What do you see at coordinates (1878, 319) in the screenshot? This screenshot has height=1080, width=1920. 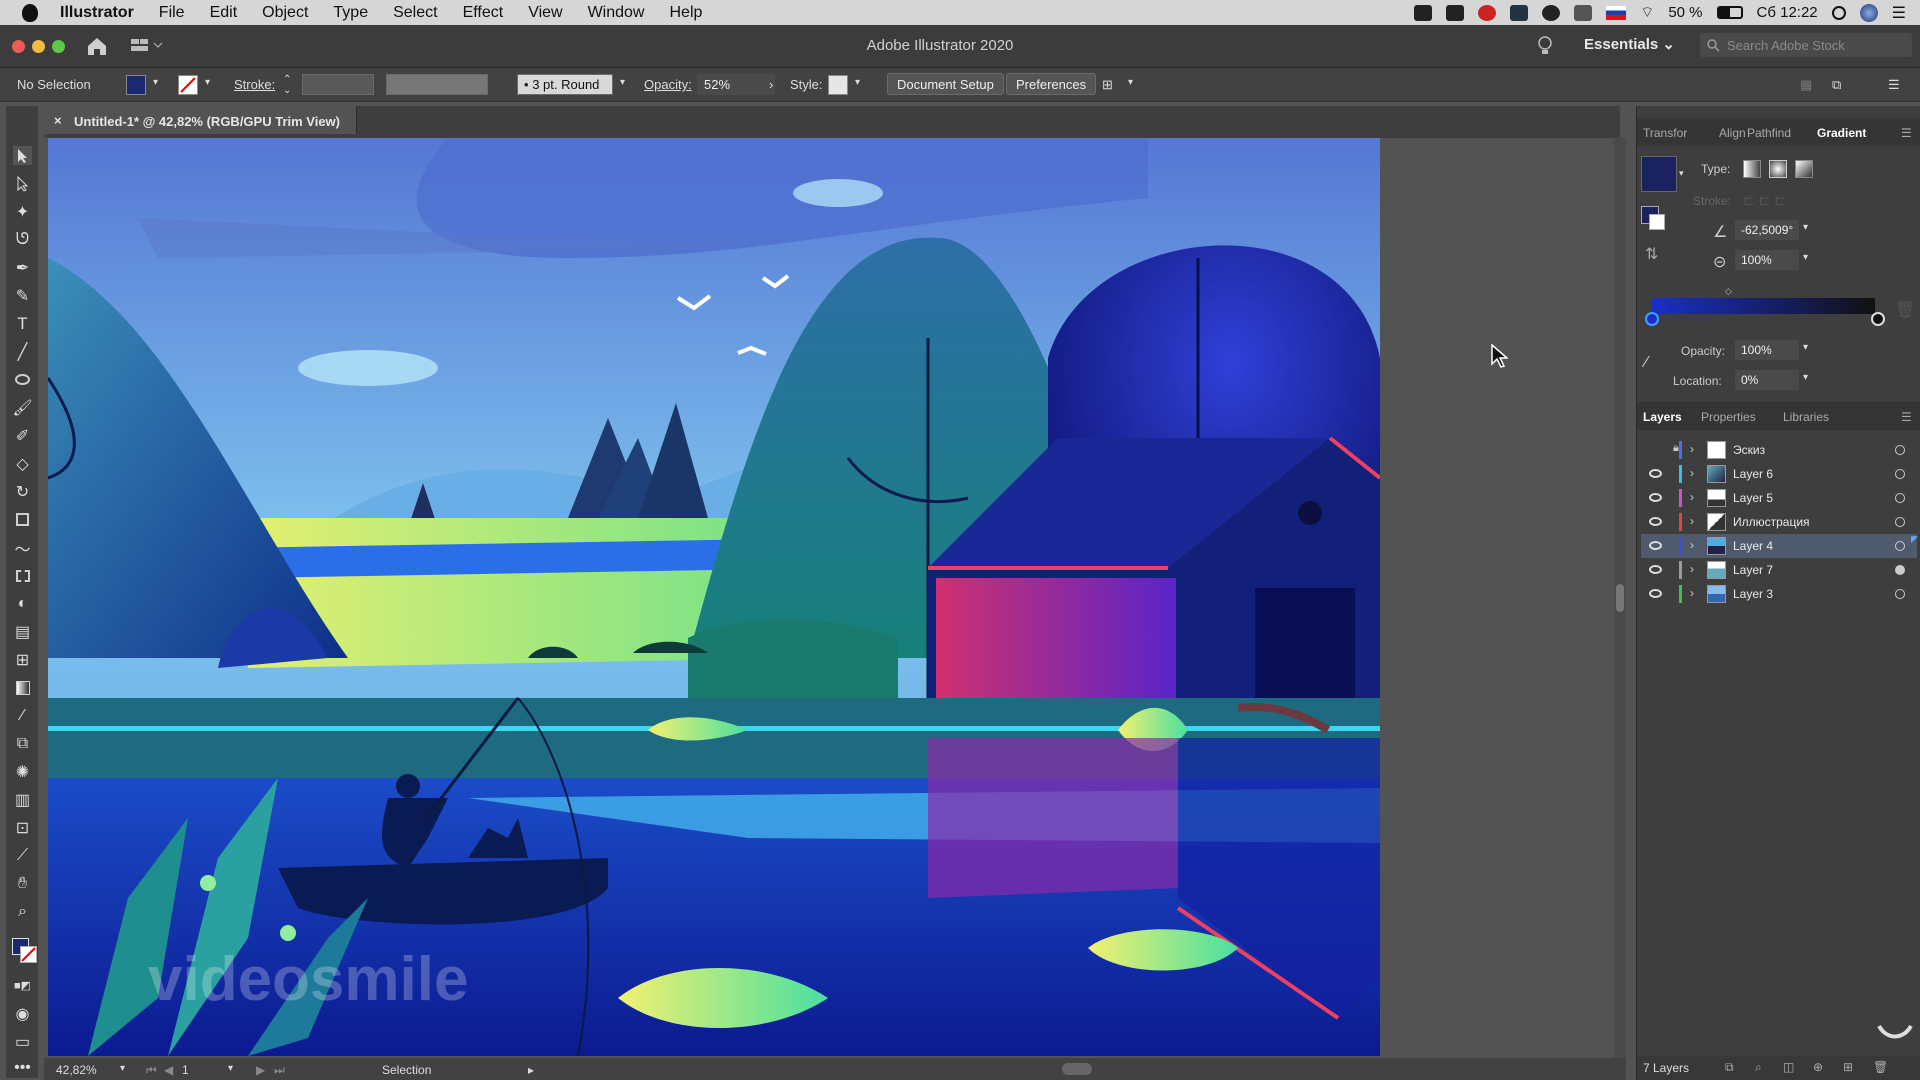 I see `gradient-stop-end` at bounding box center [1878, 319].